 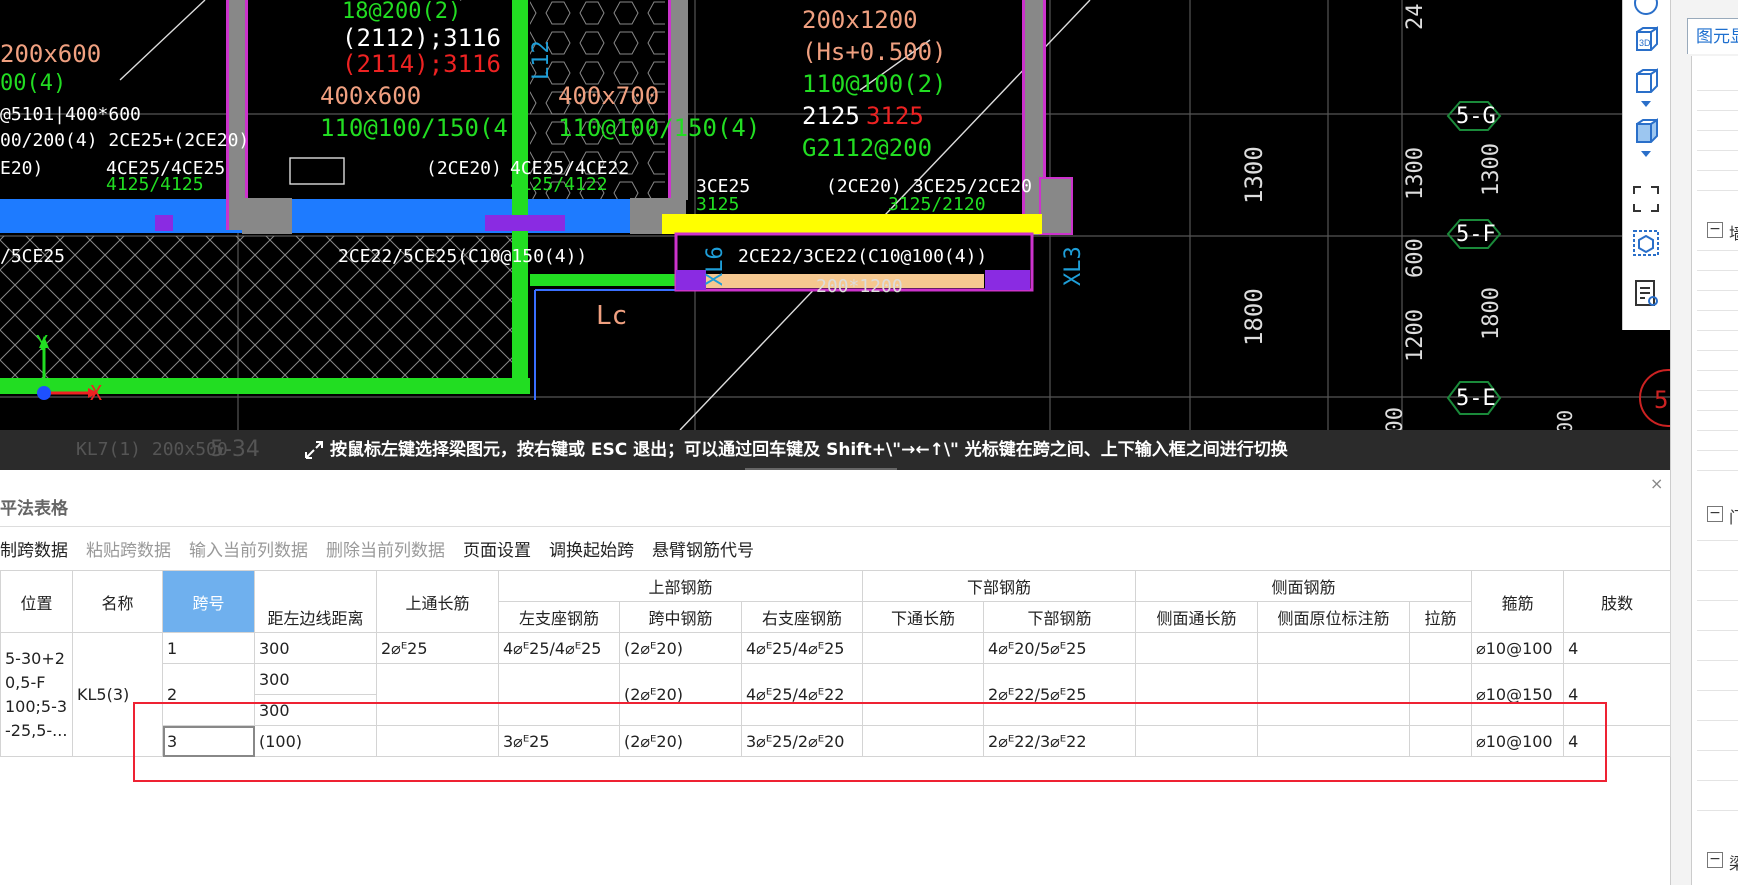 I want to click on cad-label: G2112@200, so click(x=867, y=148).